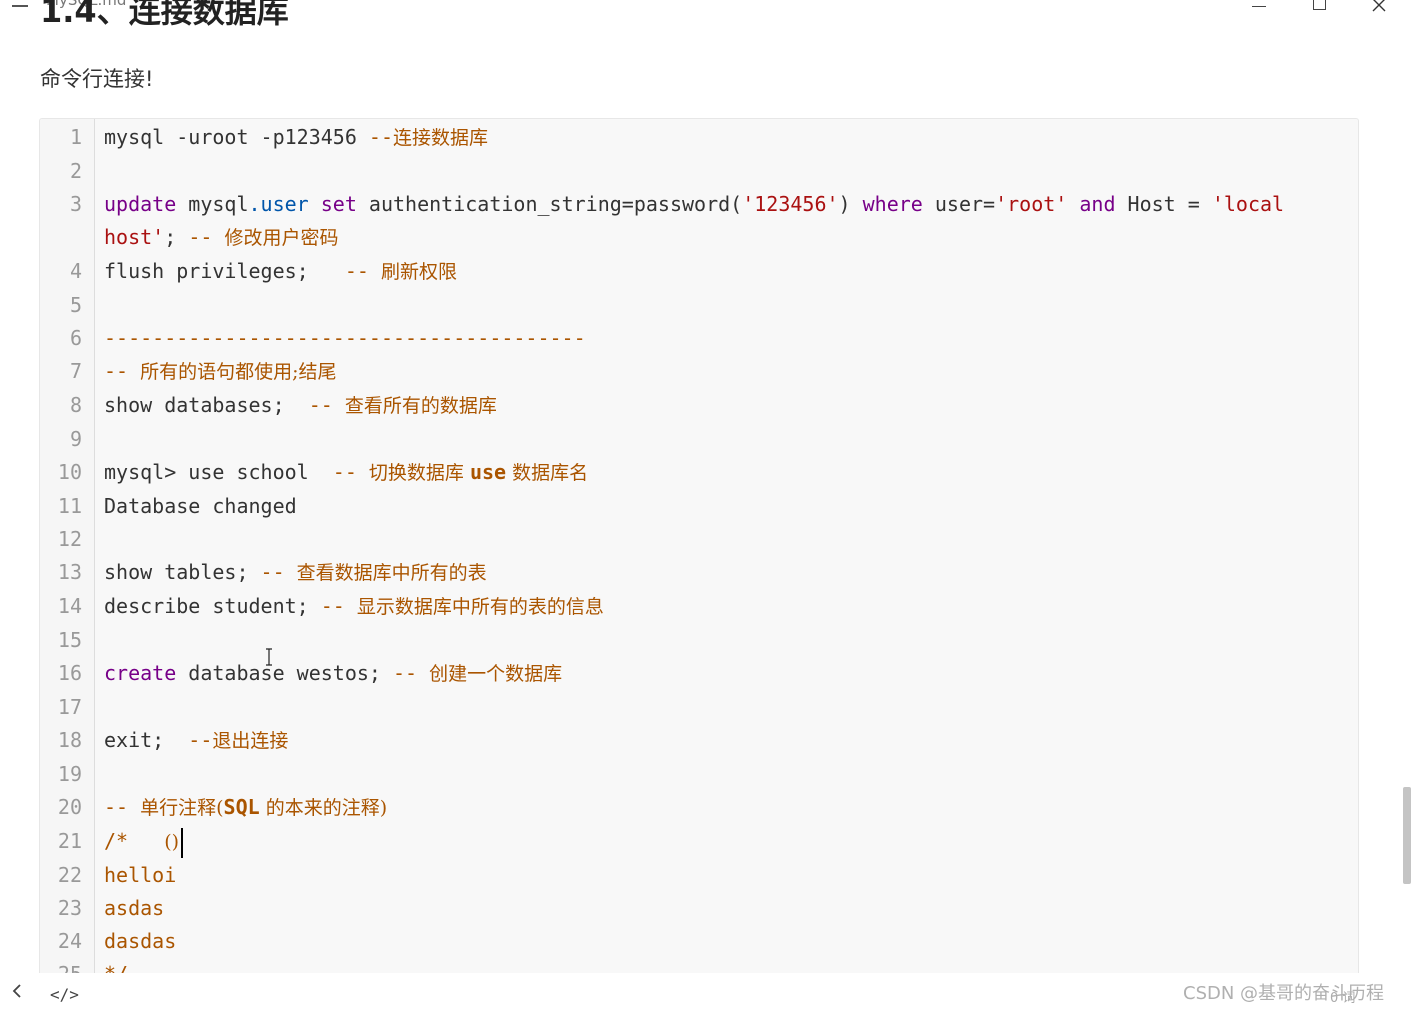 This screenshot has height=1009, width=1411. I want to click on code-token: 的本来的注释), so click(323, 808).